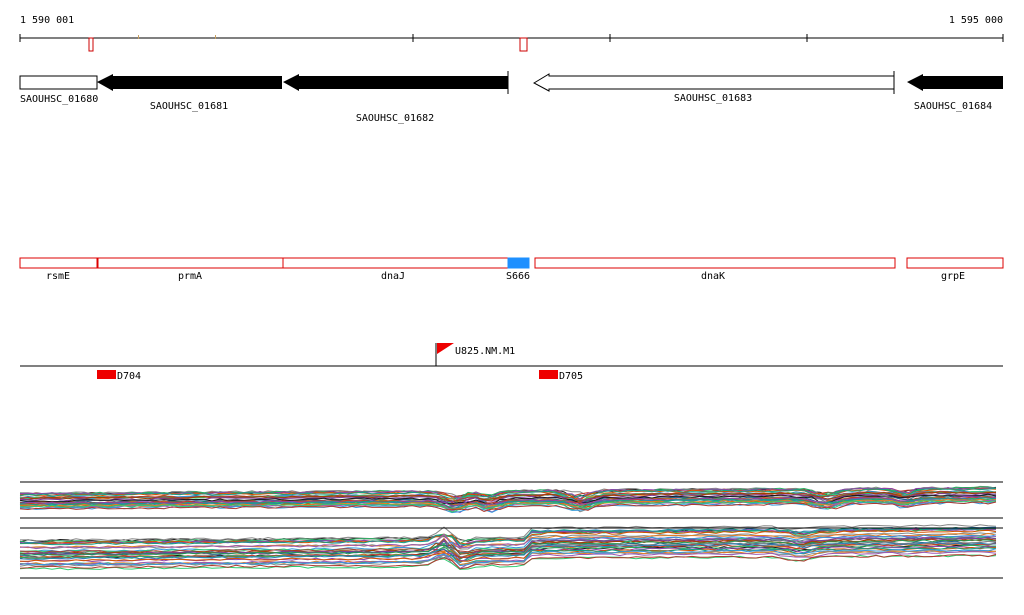 Image resolution: width=1024 pixels, height=615 pixels. I want to click on marker-label-d705: D705, so click(571, 376).